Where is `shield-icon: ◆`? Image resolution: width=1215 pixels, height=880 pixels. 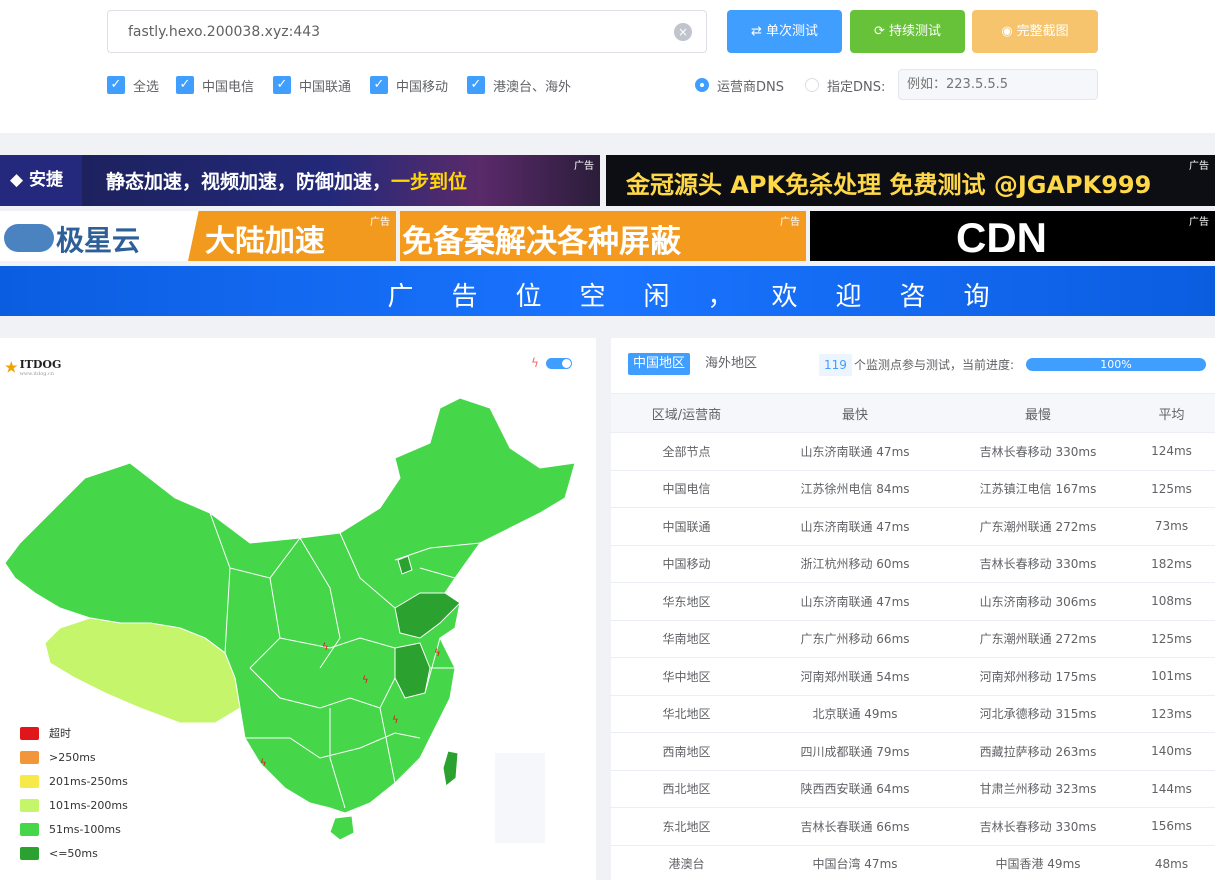
shield-icon: ◆ is located at coordinates (17, 180).